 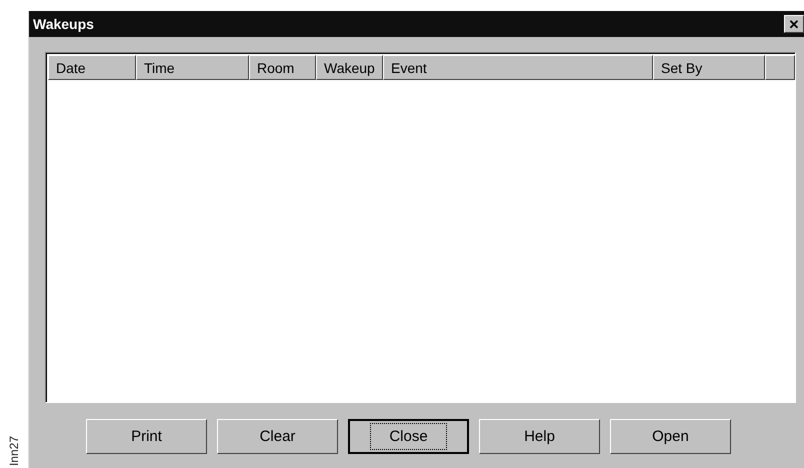 What do you see at coordinates (518, 67) in the screenshot?
I see `column-header: Event` at bounding box center [518, 67].